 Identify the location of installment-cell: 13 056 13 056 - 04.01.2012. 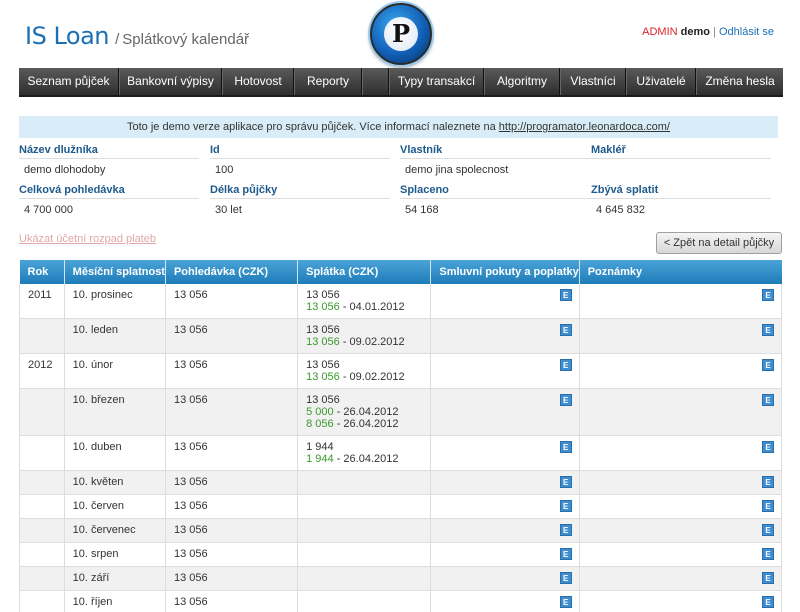
(364, 301).